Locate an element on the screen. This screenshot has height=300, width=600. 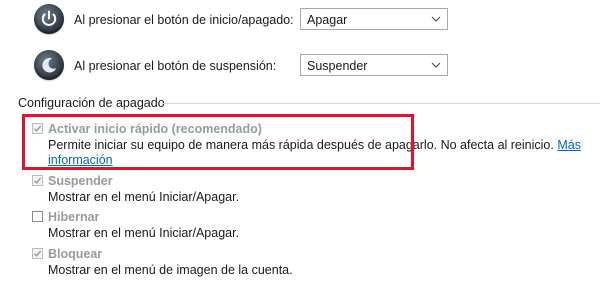
power-button-label: Al presionar el botón de inicio/apagado: is located at coordinates (184, 20).